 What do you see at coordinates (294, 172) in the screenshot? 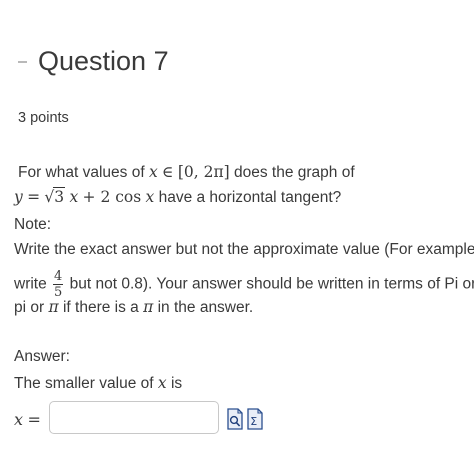
I see `prompt-text: does the graph of` at bounding box center [294, 172].